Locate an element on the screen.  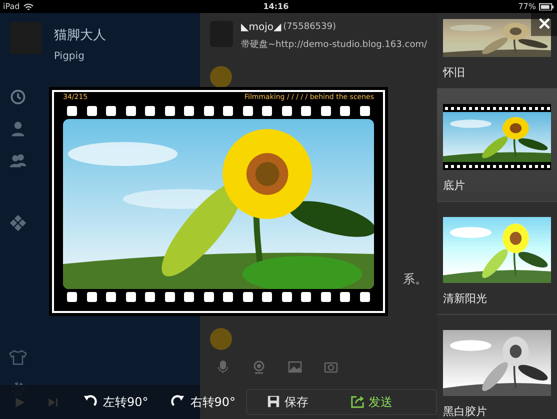
rotate-left-button: 左转90° is located at coordinates (115, 402).